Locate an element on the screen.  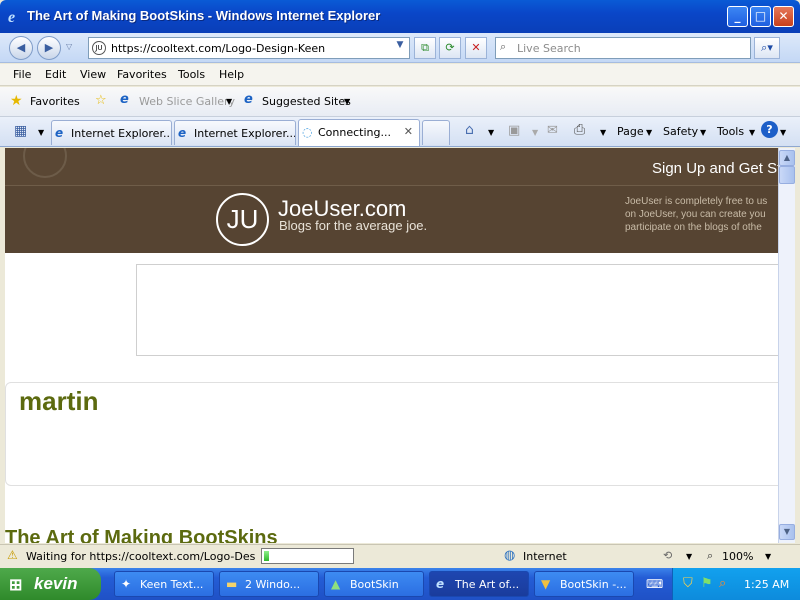
menu-view: View is located at coordinates (93, 74).